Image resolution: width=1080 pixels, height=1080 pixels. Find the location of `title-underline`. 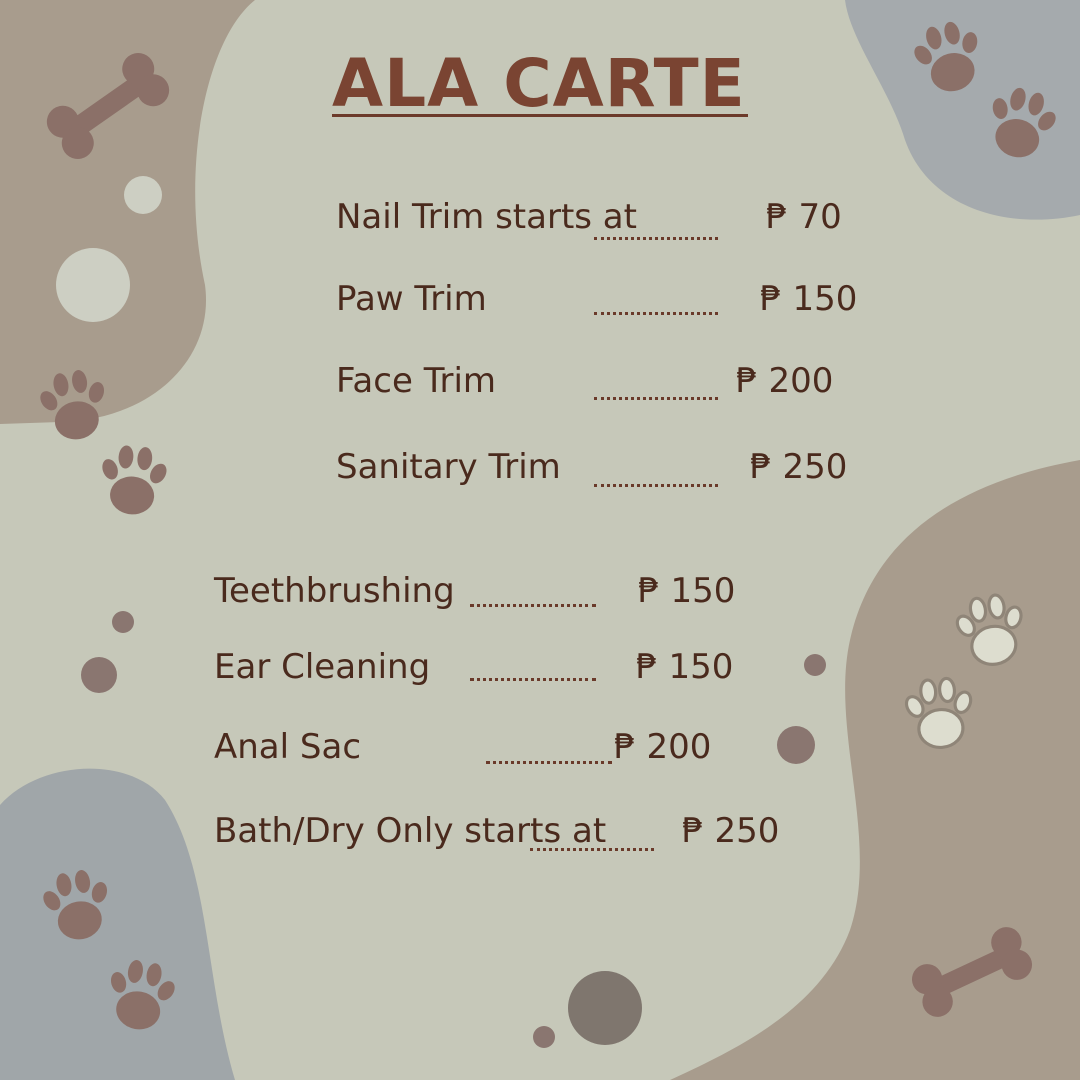

title-underline is located at coordinates (540, 115).